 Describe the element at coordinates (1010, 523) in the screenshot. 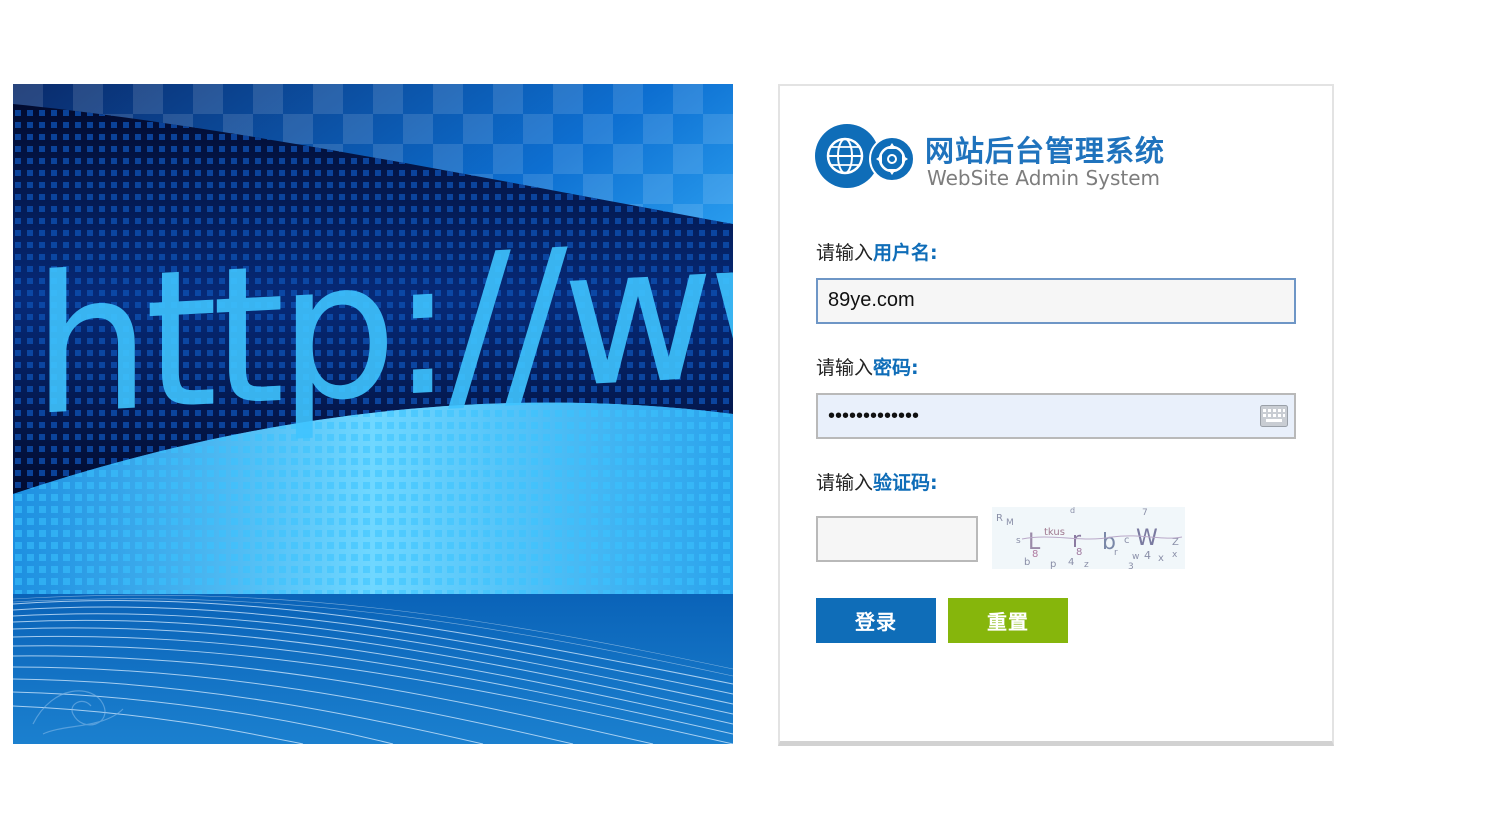

I see `svg-text: M` at that location.